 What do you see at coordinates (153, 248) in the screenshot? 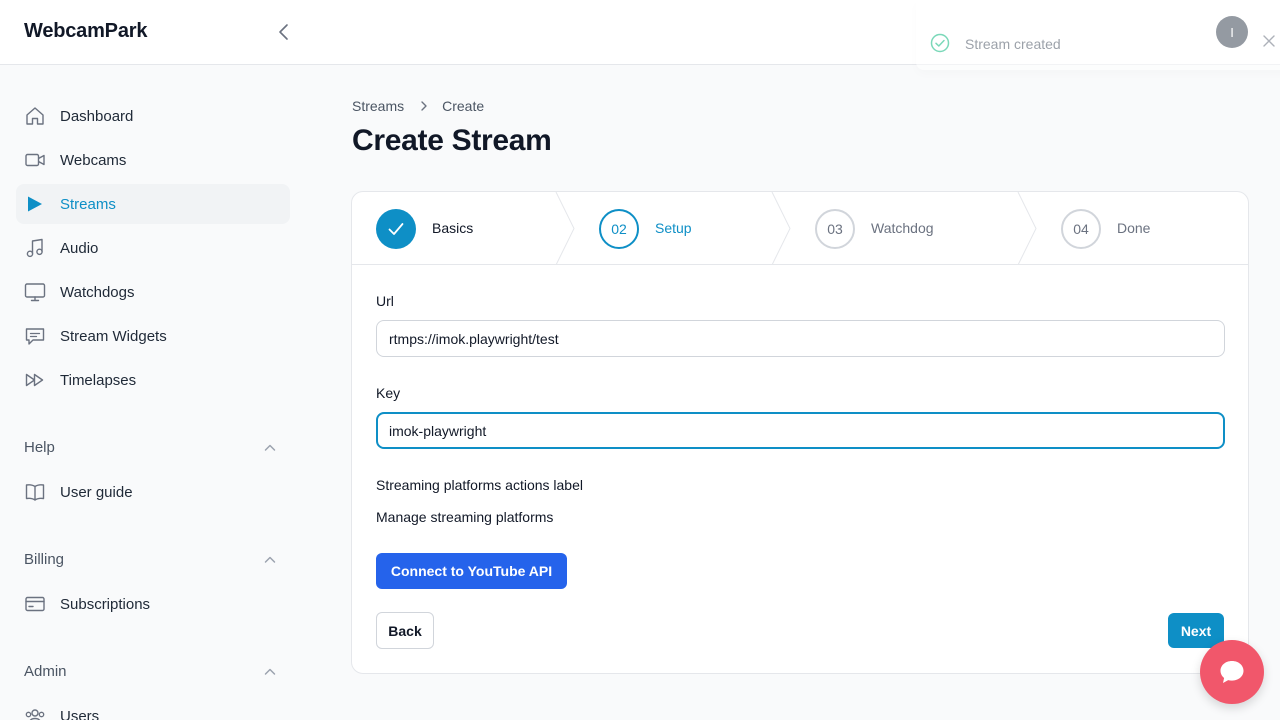
I see `sidebar-item-audio: Audio` at bounding box center [153, 248].